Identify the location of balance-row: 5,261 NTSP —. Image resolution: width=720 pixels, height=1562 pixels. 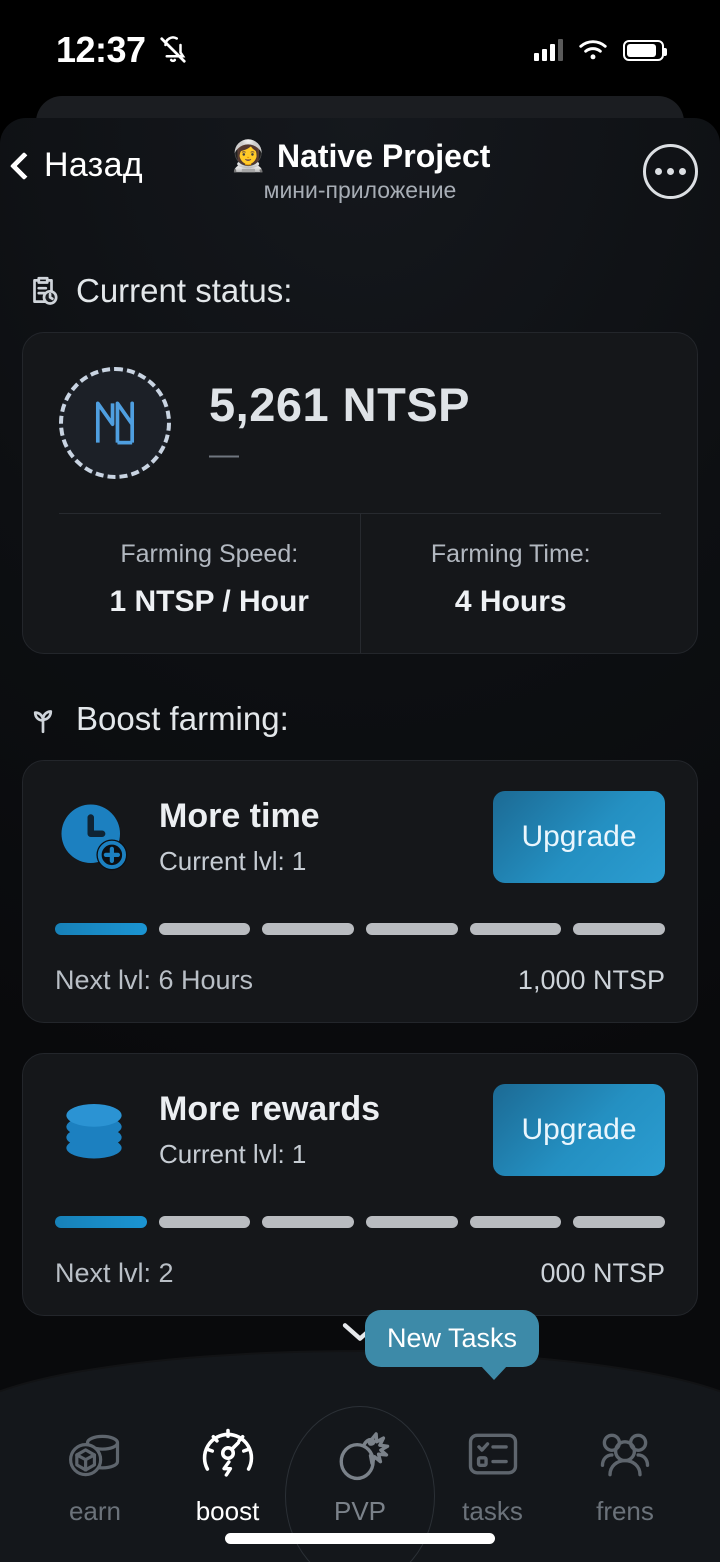
(360, 440).